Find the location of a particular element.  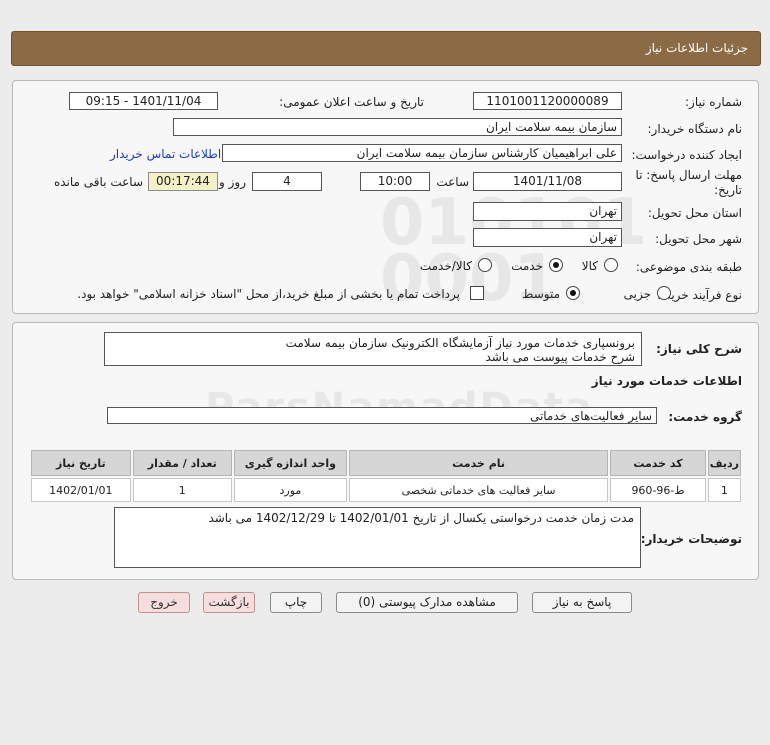

days-label: روز و is located at coordinates (232, 182).